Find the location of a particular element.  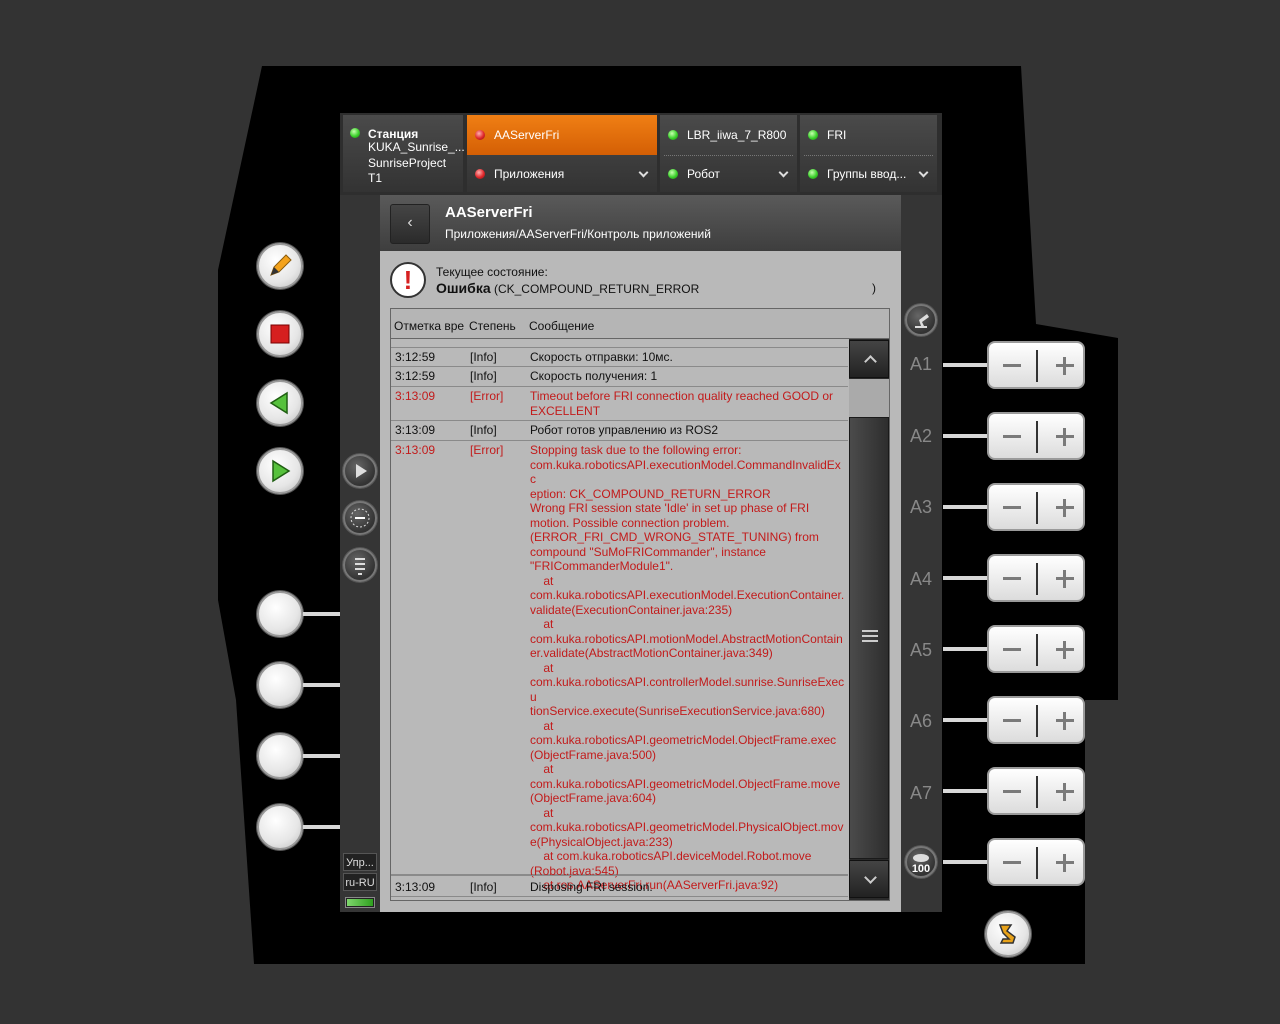

stop-button is located at coordinates (280, 334).